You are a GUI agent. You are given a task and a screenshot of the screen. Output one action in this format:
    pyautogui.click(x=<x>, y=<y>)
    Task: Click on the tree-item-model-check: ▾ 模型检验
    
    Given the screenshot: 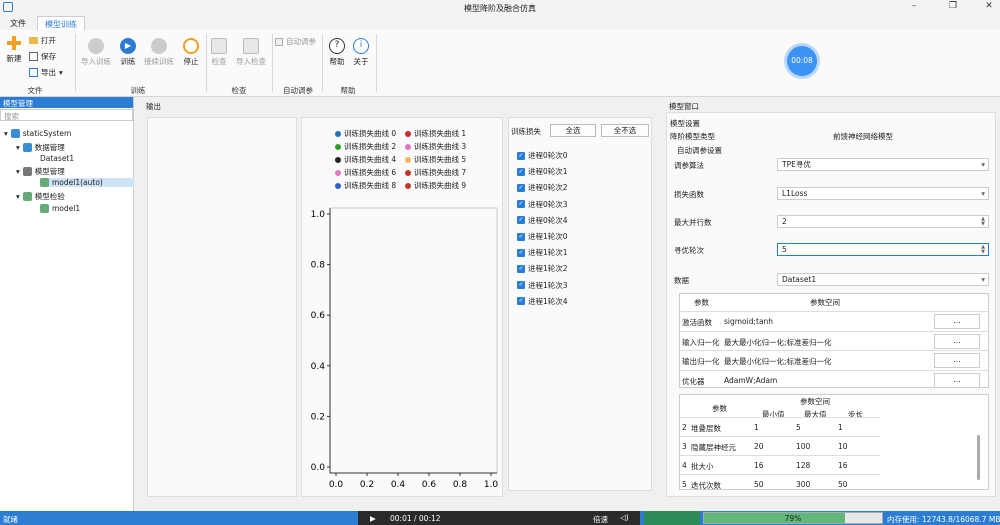 What is the action you would take?
    pyautogui.click(x=40, y=196)
    